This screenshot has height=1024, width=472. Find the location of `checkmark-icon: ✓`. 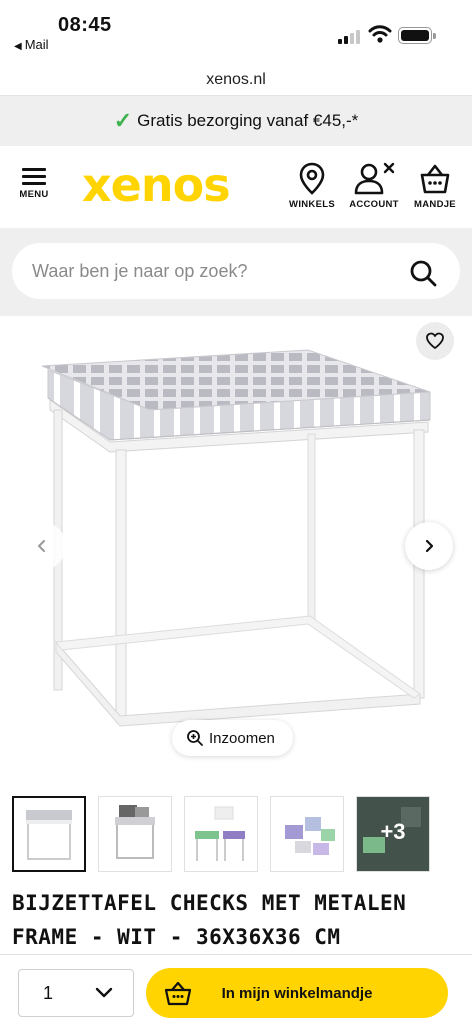

checkmark-icon: ✓ is located at coordinates (123, 120).